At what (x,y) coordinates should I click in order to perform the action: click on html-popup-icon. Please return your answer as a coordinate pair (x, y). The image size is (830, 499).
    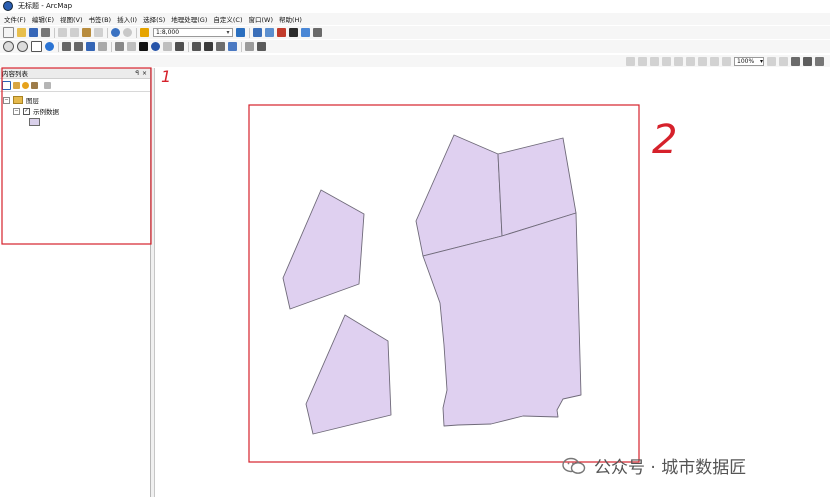
    Looking at the image, I should click on (179, 46).